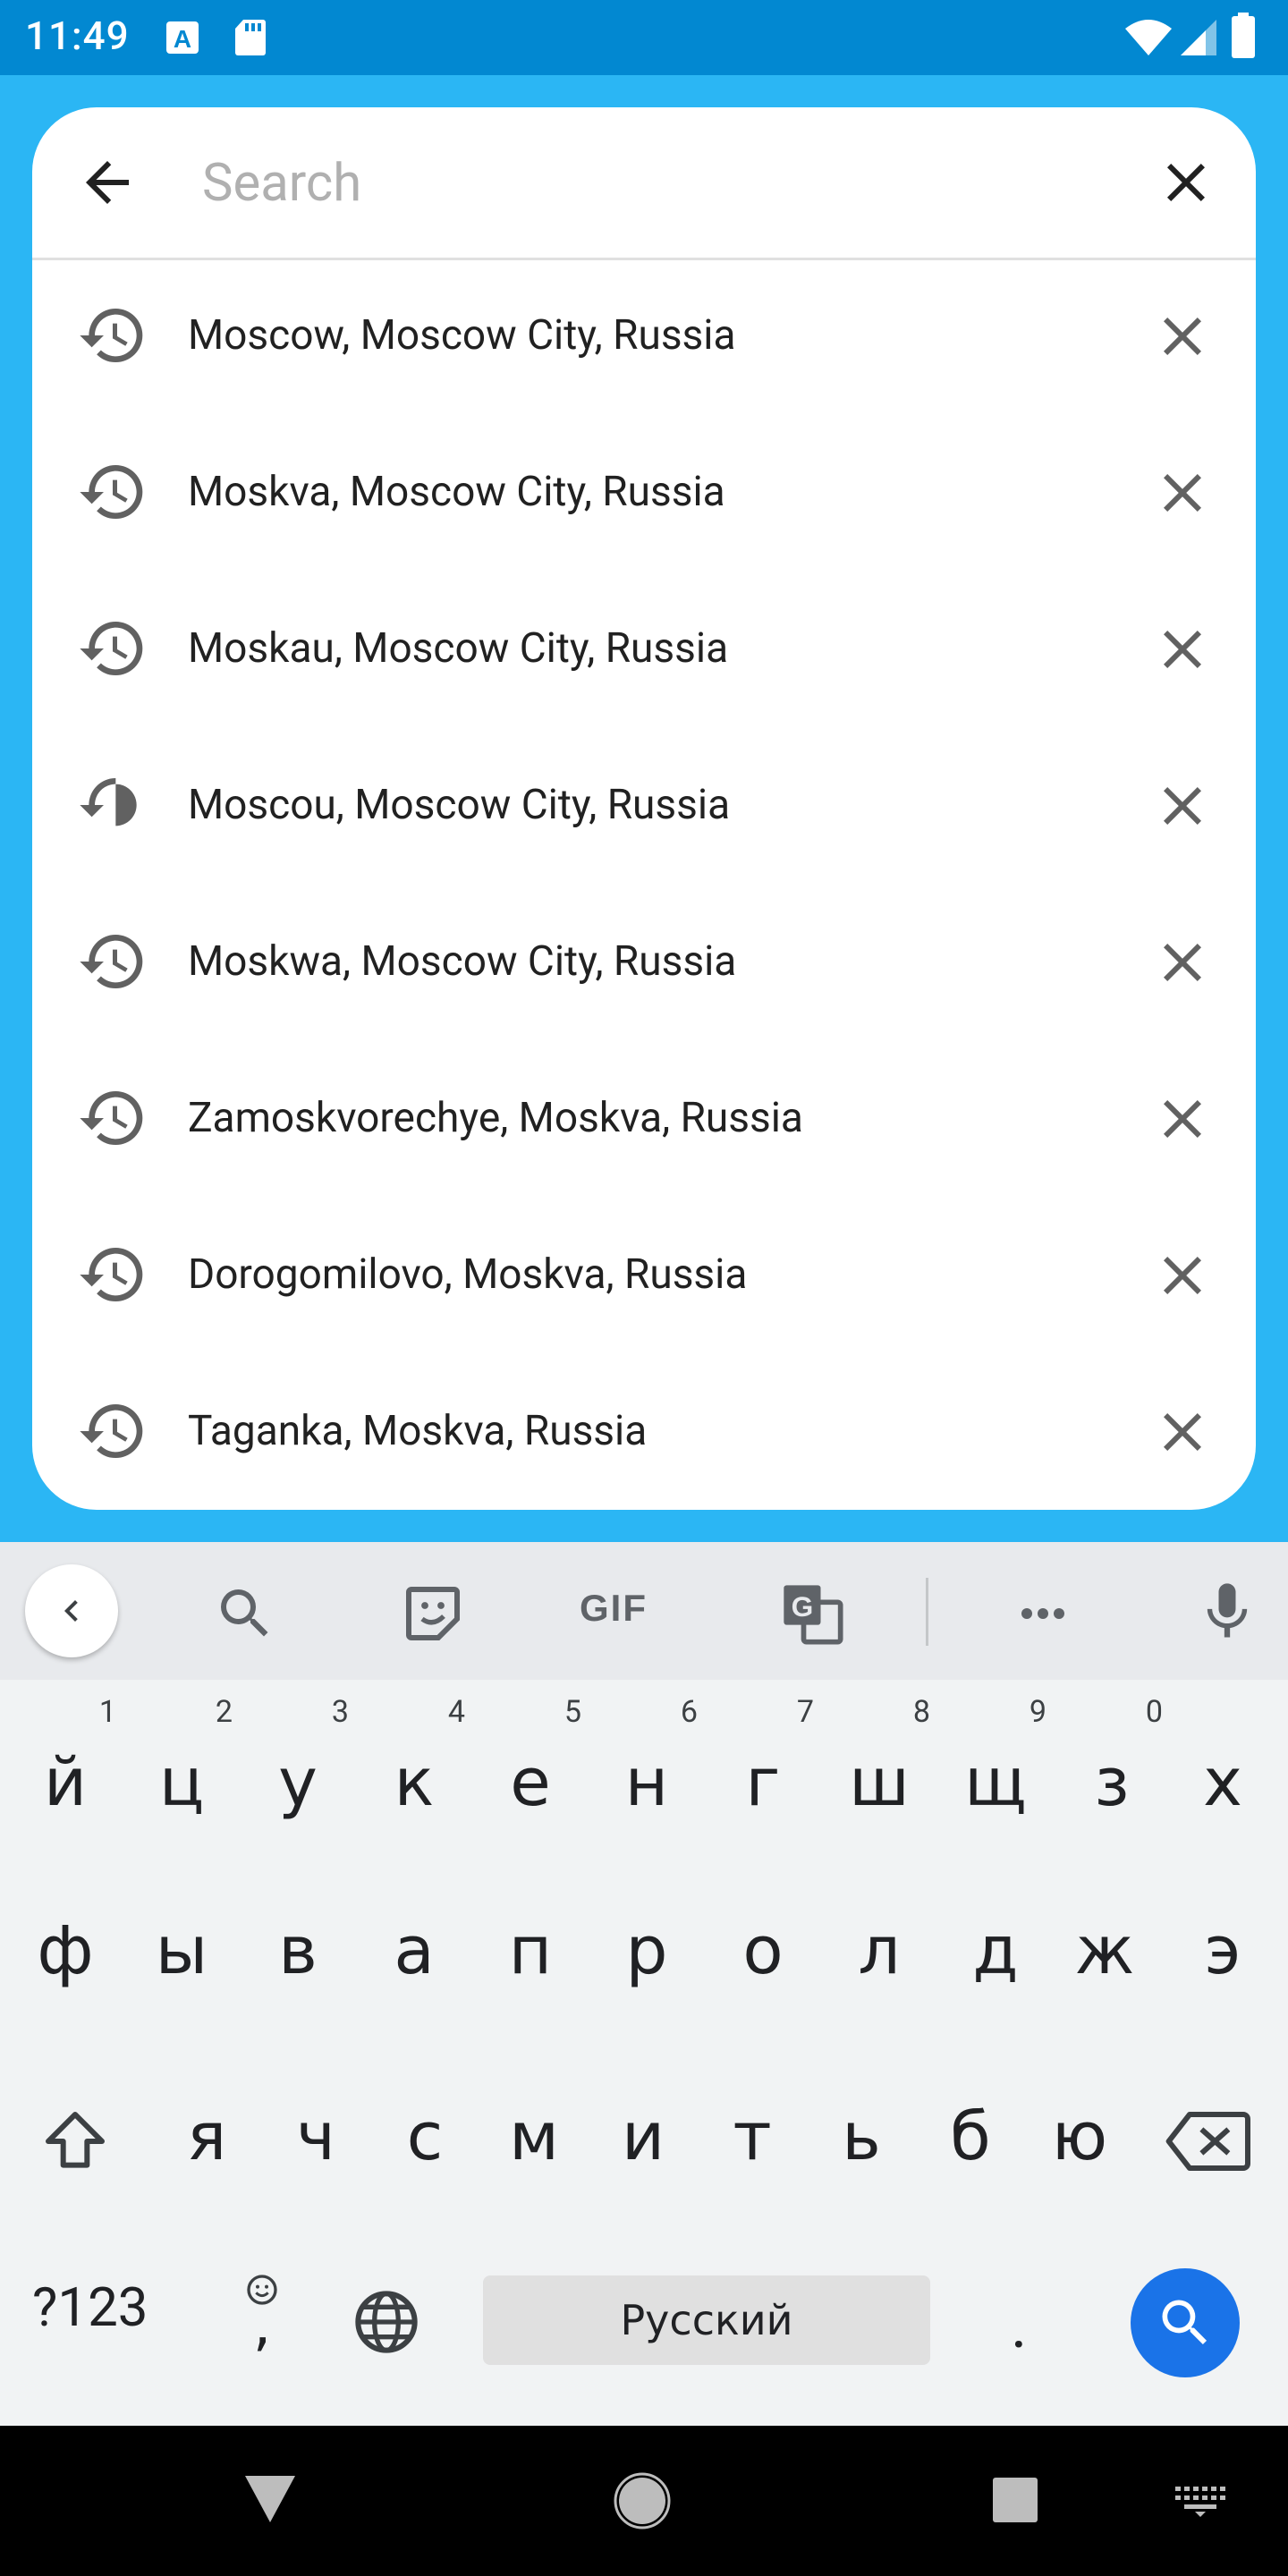 The width and height of the screenshot is (1288, 2576). Describe the element at coordinates (614, 1608) in the screenshot. I see `gif-button: GIF` at that location.